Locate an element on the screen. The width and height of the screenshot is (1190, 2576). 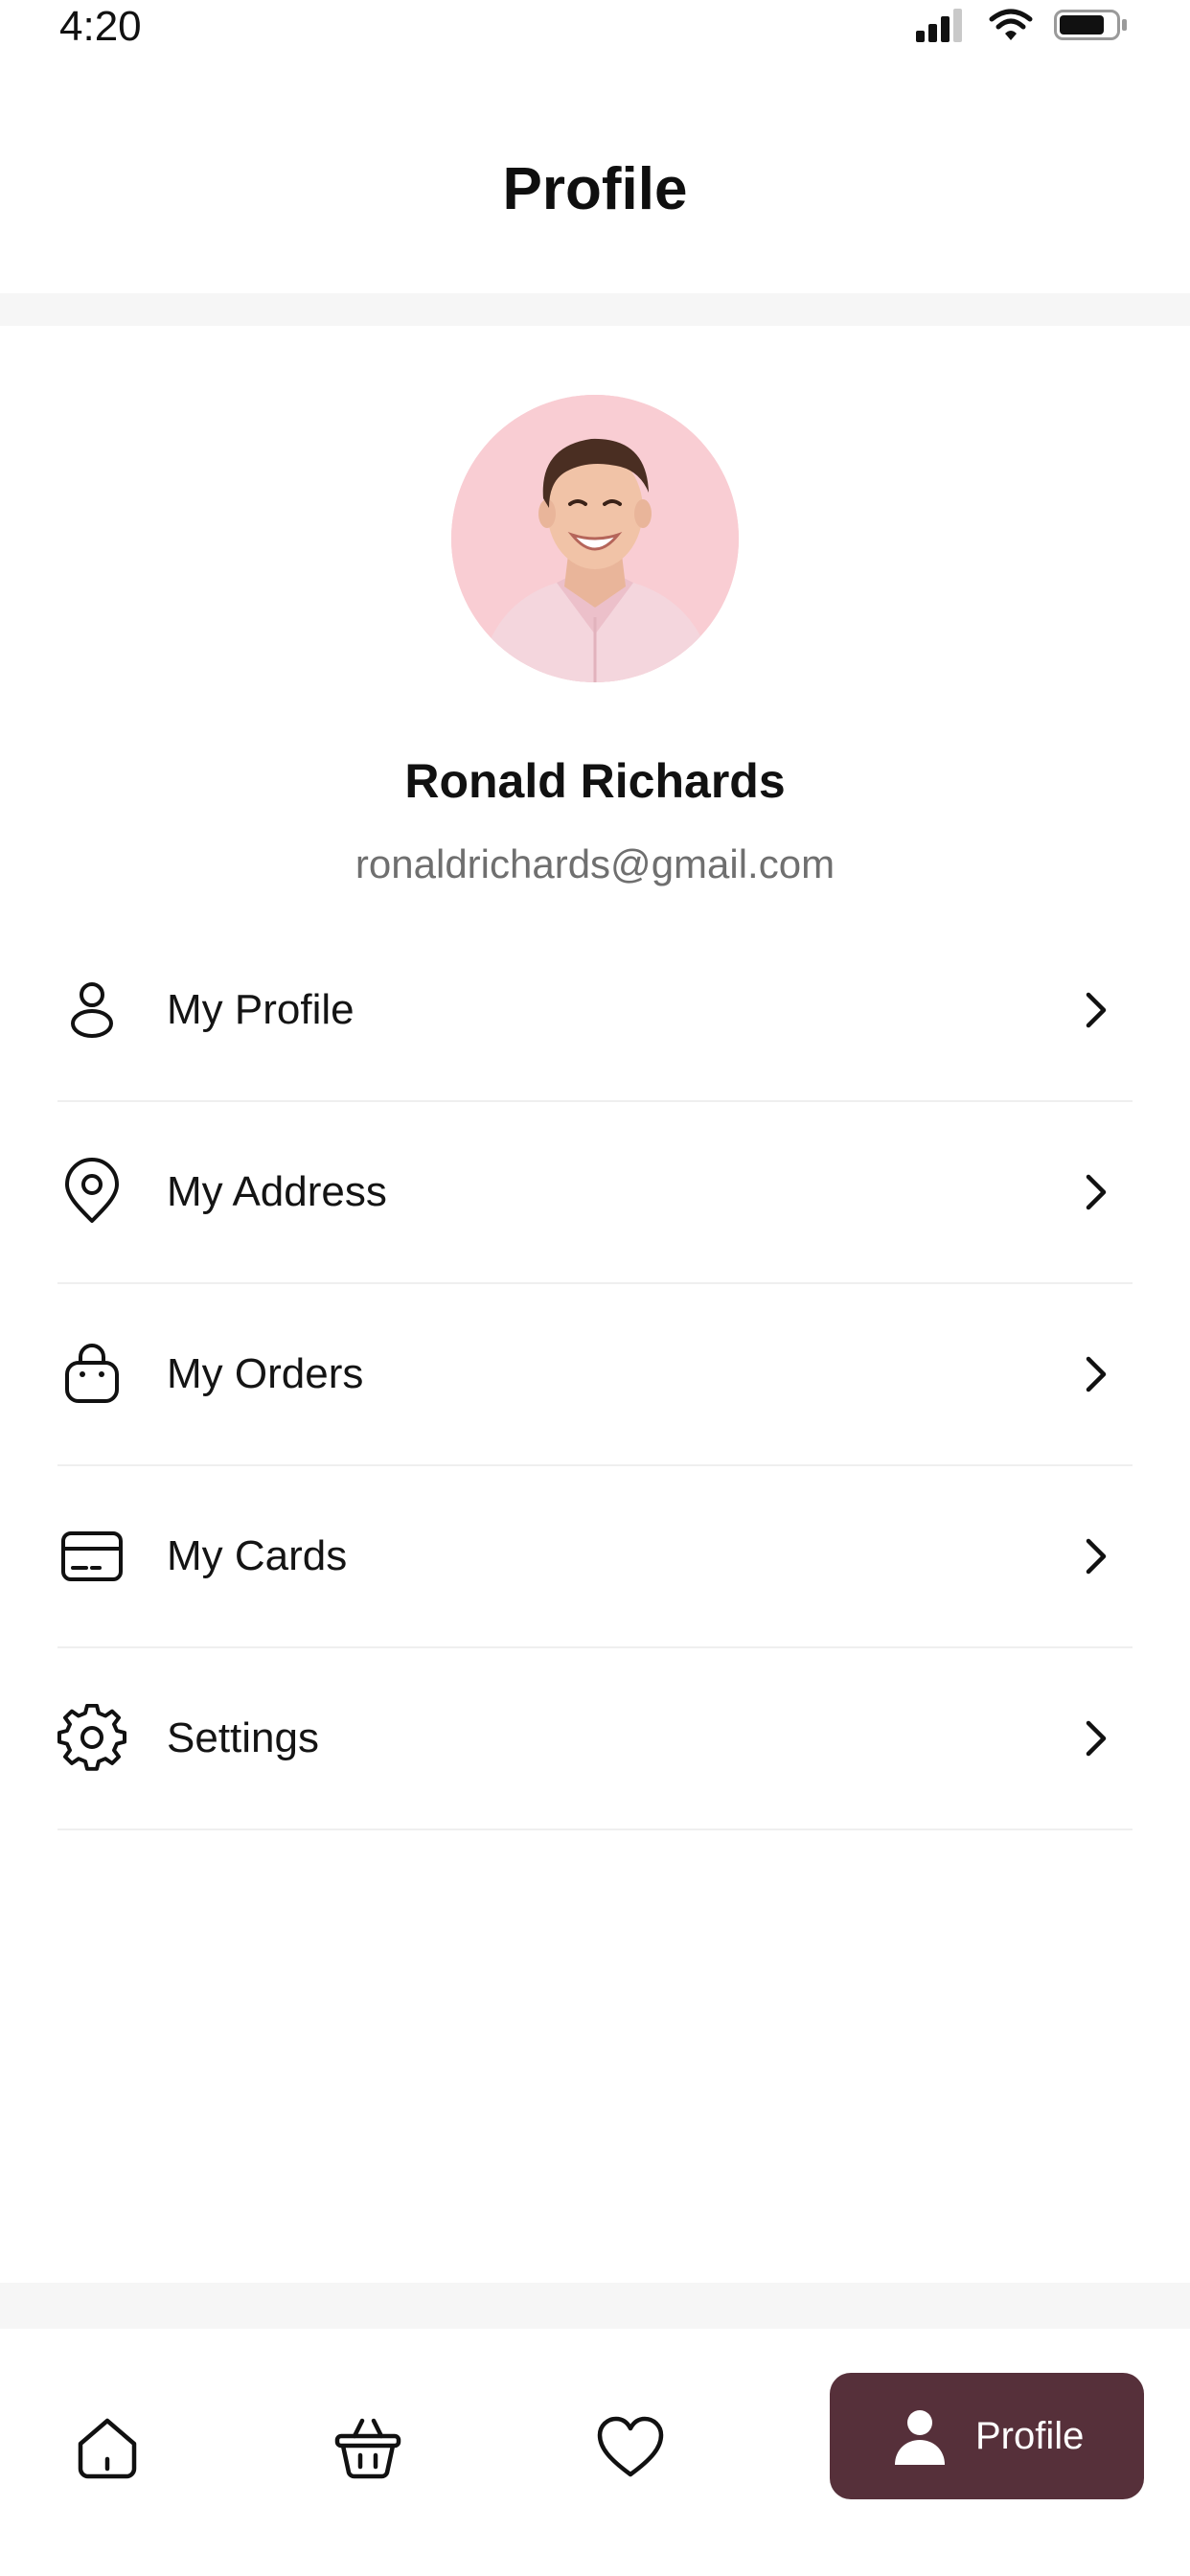
status-time: 4:20 is located at coordinates (101, 26).